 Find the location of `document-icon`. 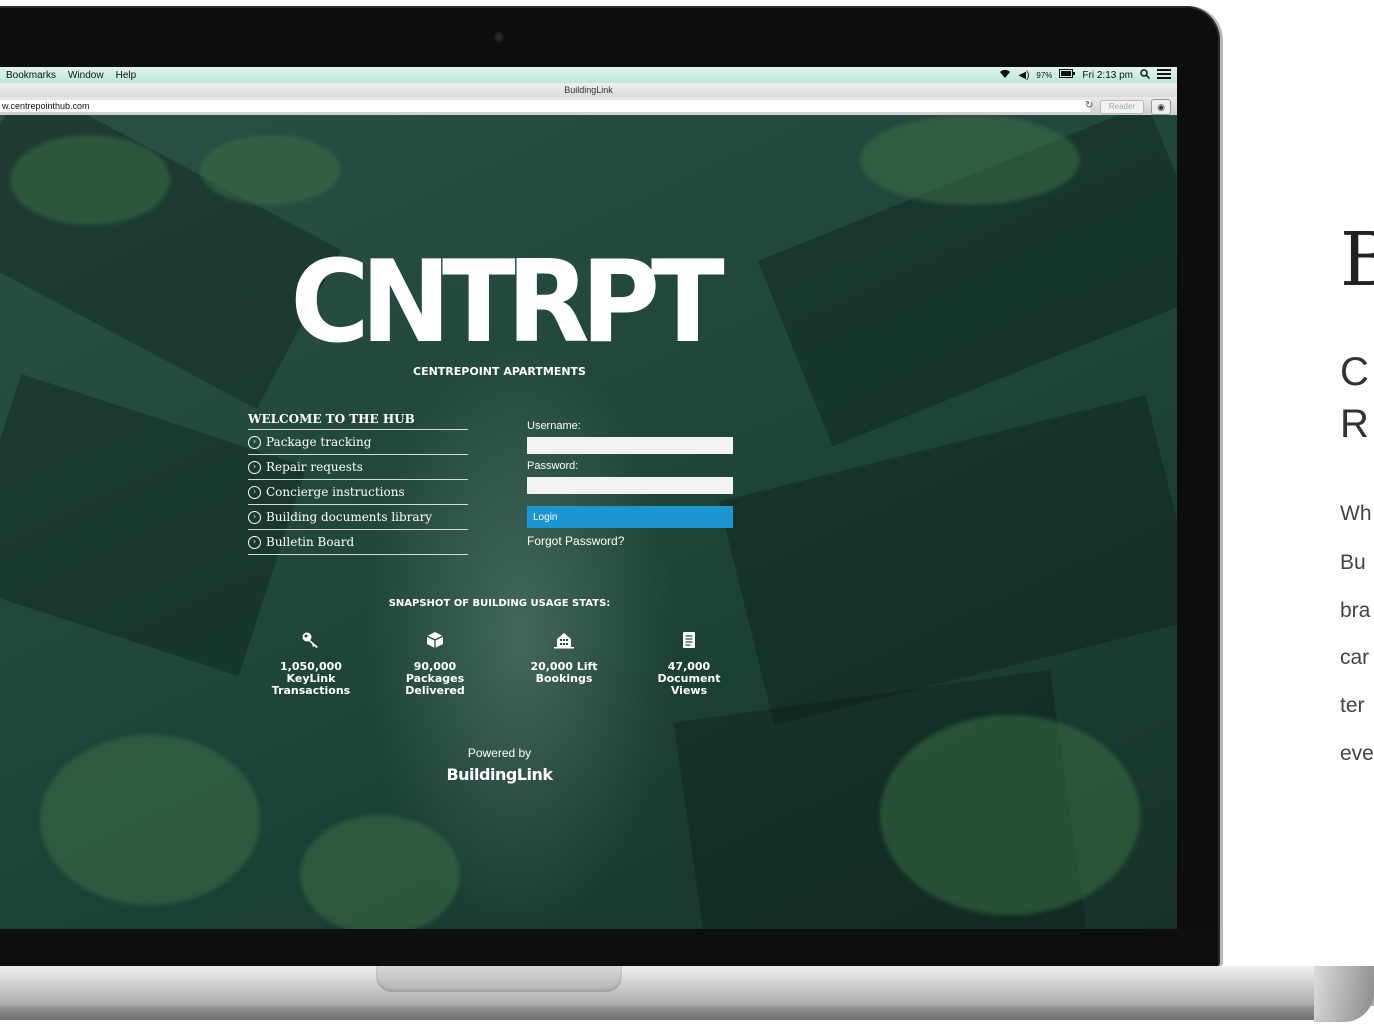

document-icon is located at coordinates (689, 640).